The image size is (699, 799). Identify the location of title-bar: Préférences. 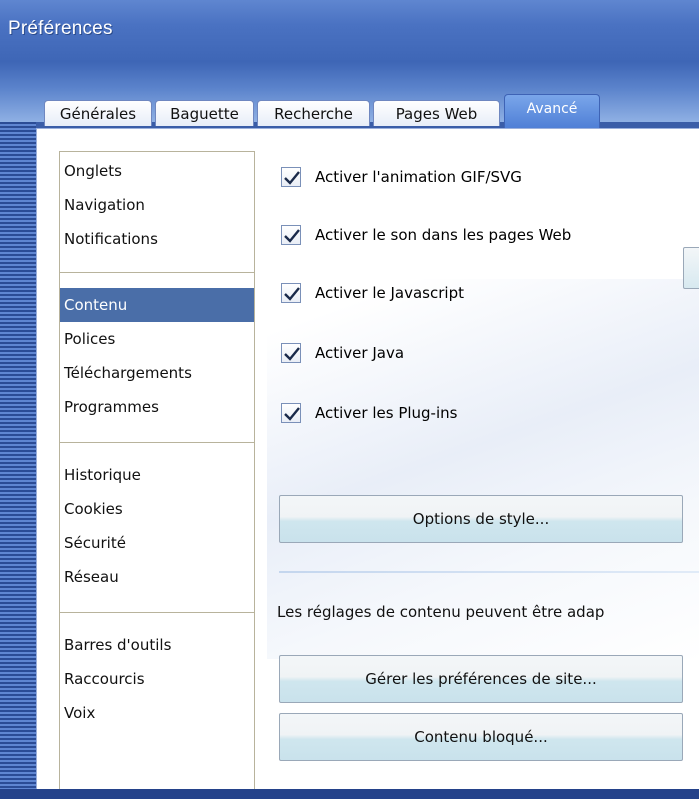
(349, 31).